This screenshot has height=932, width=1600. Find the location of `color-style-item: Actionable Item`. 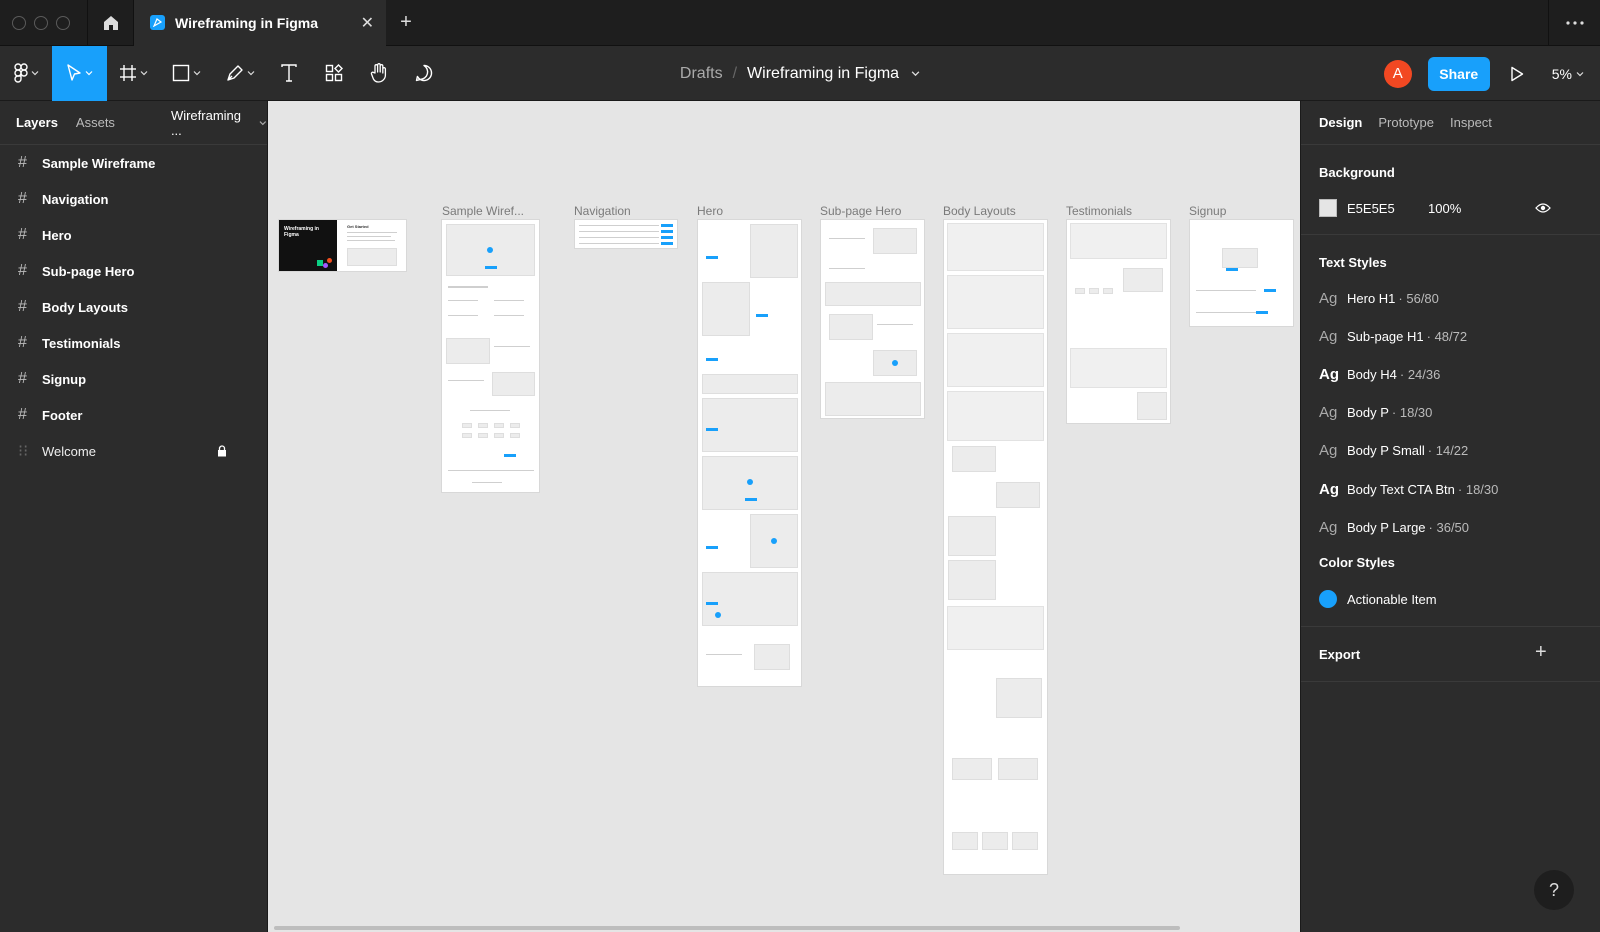

color-style-item: Actionable Item is located at coordinates (1378, 599).